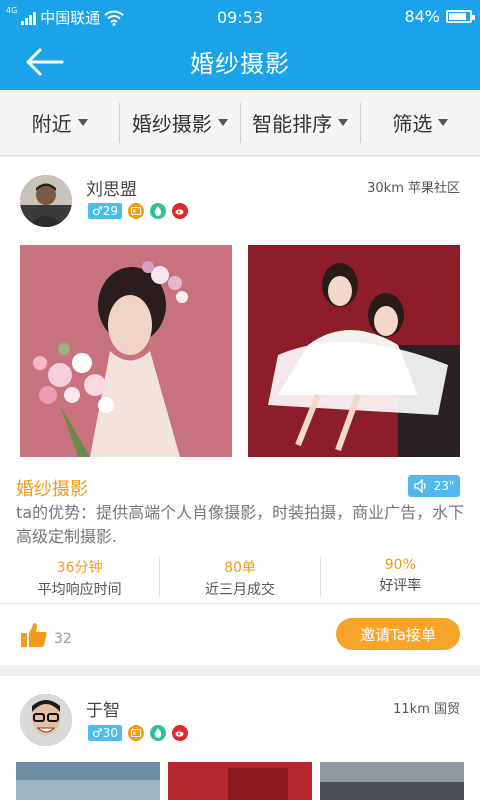 The height and width of the screenshot is (800, 480). I want to click on voice-intro-button: 23", so click(434, 486).